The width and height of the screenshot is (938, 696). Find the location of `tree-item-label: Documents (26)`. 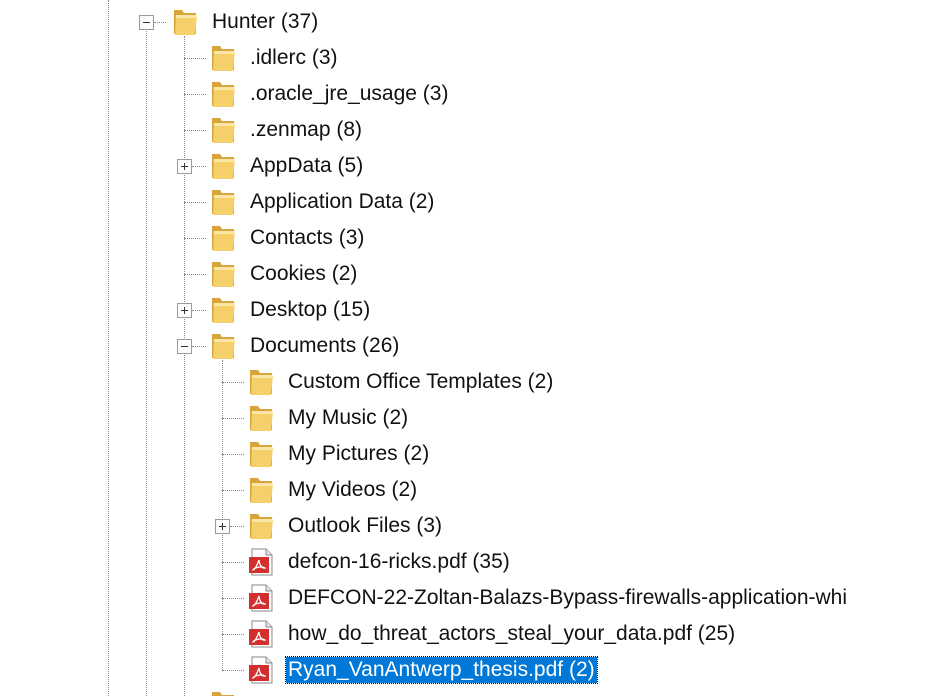

tree-item-label: Documents (26) is located at coordinates (324, 346).